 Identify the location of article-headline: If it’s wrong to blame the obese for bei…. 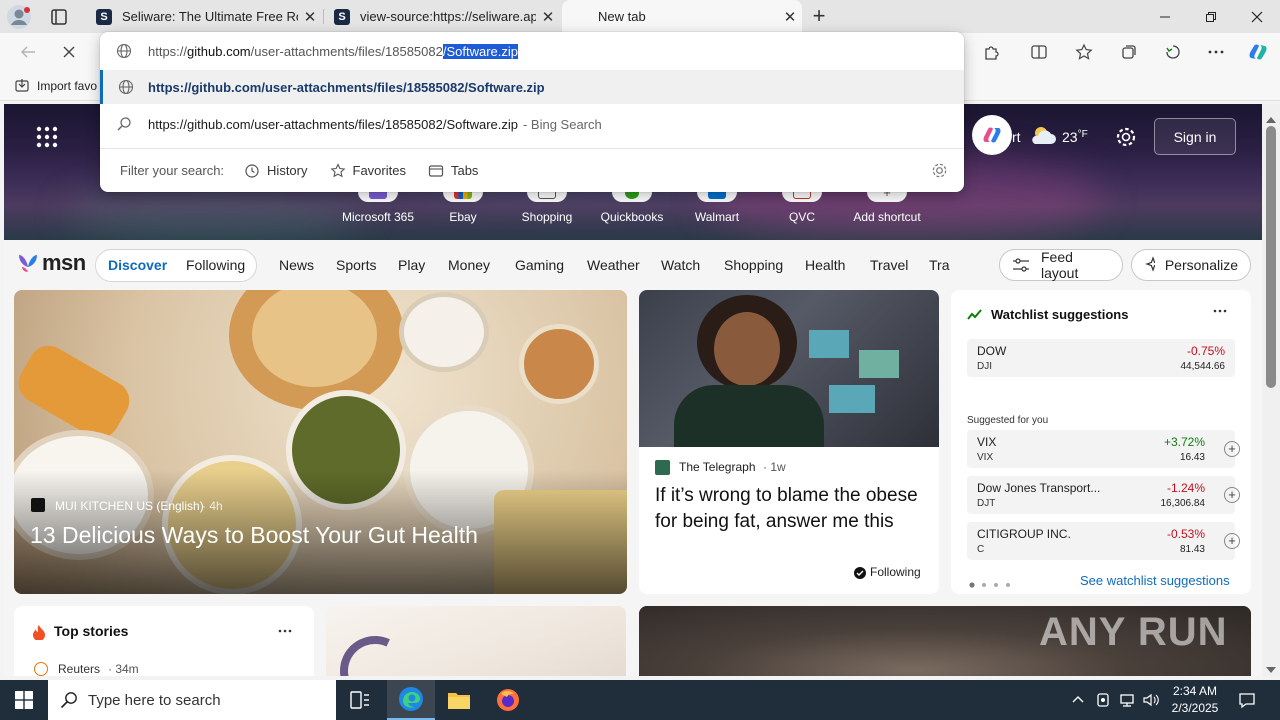
(790, 509).